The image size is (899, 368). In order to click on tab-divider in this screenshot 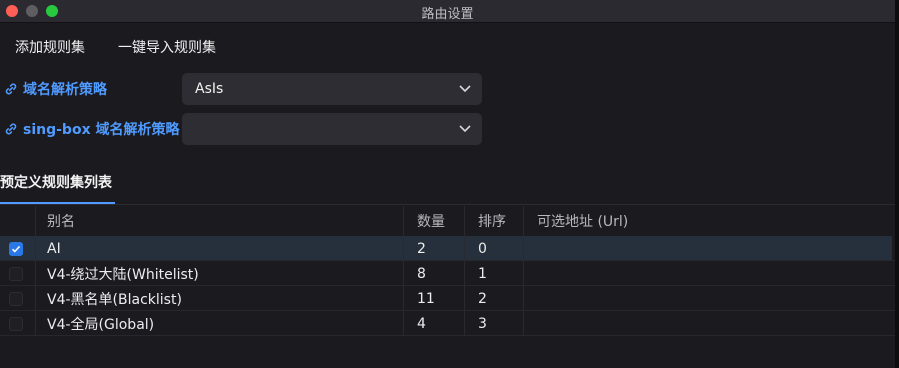, I will do `click(447, 204)`.